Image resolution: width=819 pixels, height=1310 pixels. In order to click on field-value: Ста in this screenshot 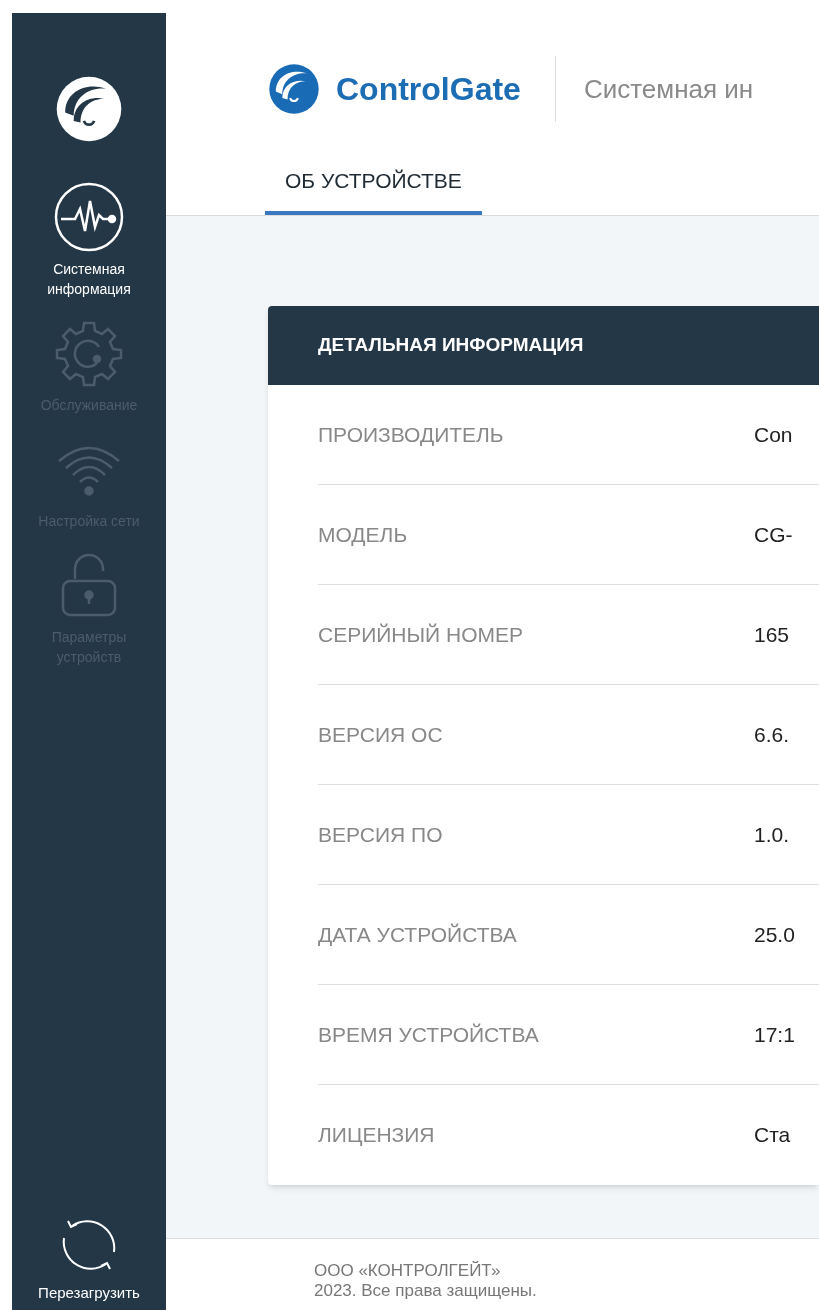, I will do `click(772, 1135)`.